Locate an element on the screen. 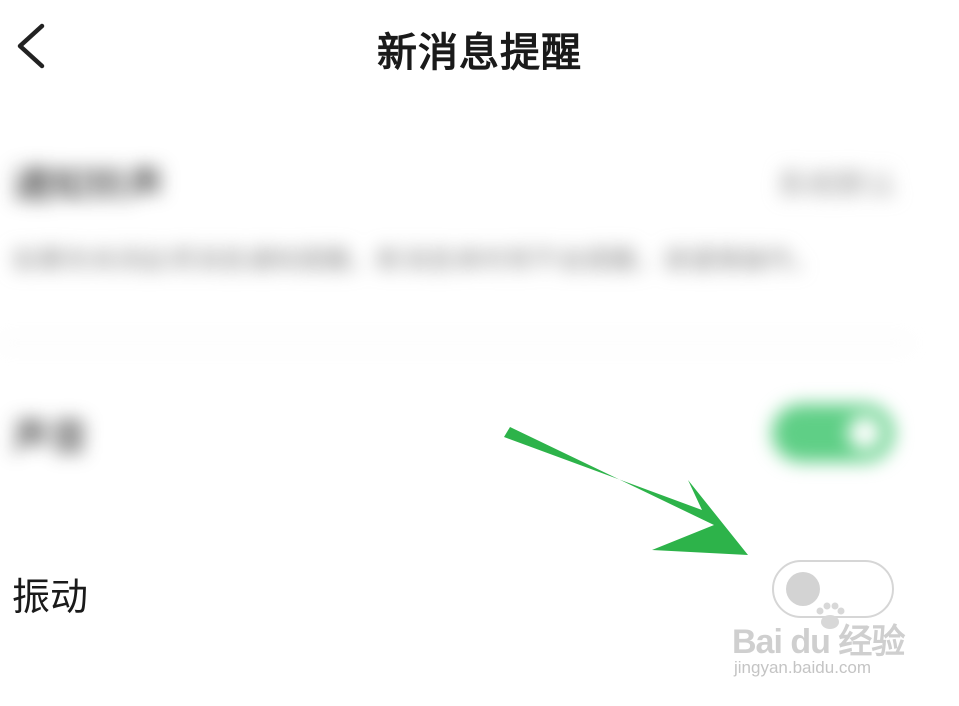  watermark-logo: Bai du 经验 is located at coordinates (818, 642).